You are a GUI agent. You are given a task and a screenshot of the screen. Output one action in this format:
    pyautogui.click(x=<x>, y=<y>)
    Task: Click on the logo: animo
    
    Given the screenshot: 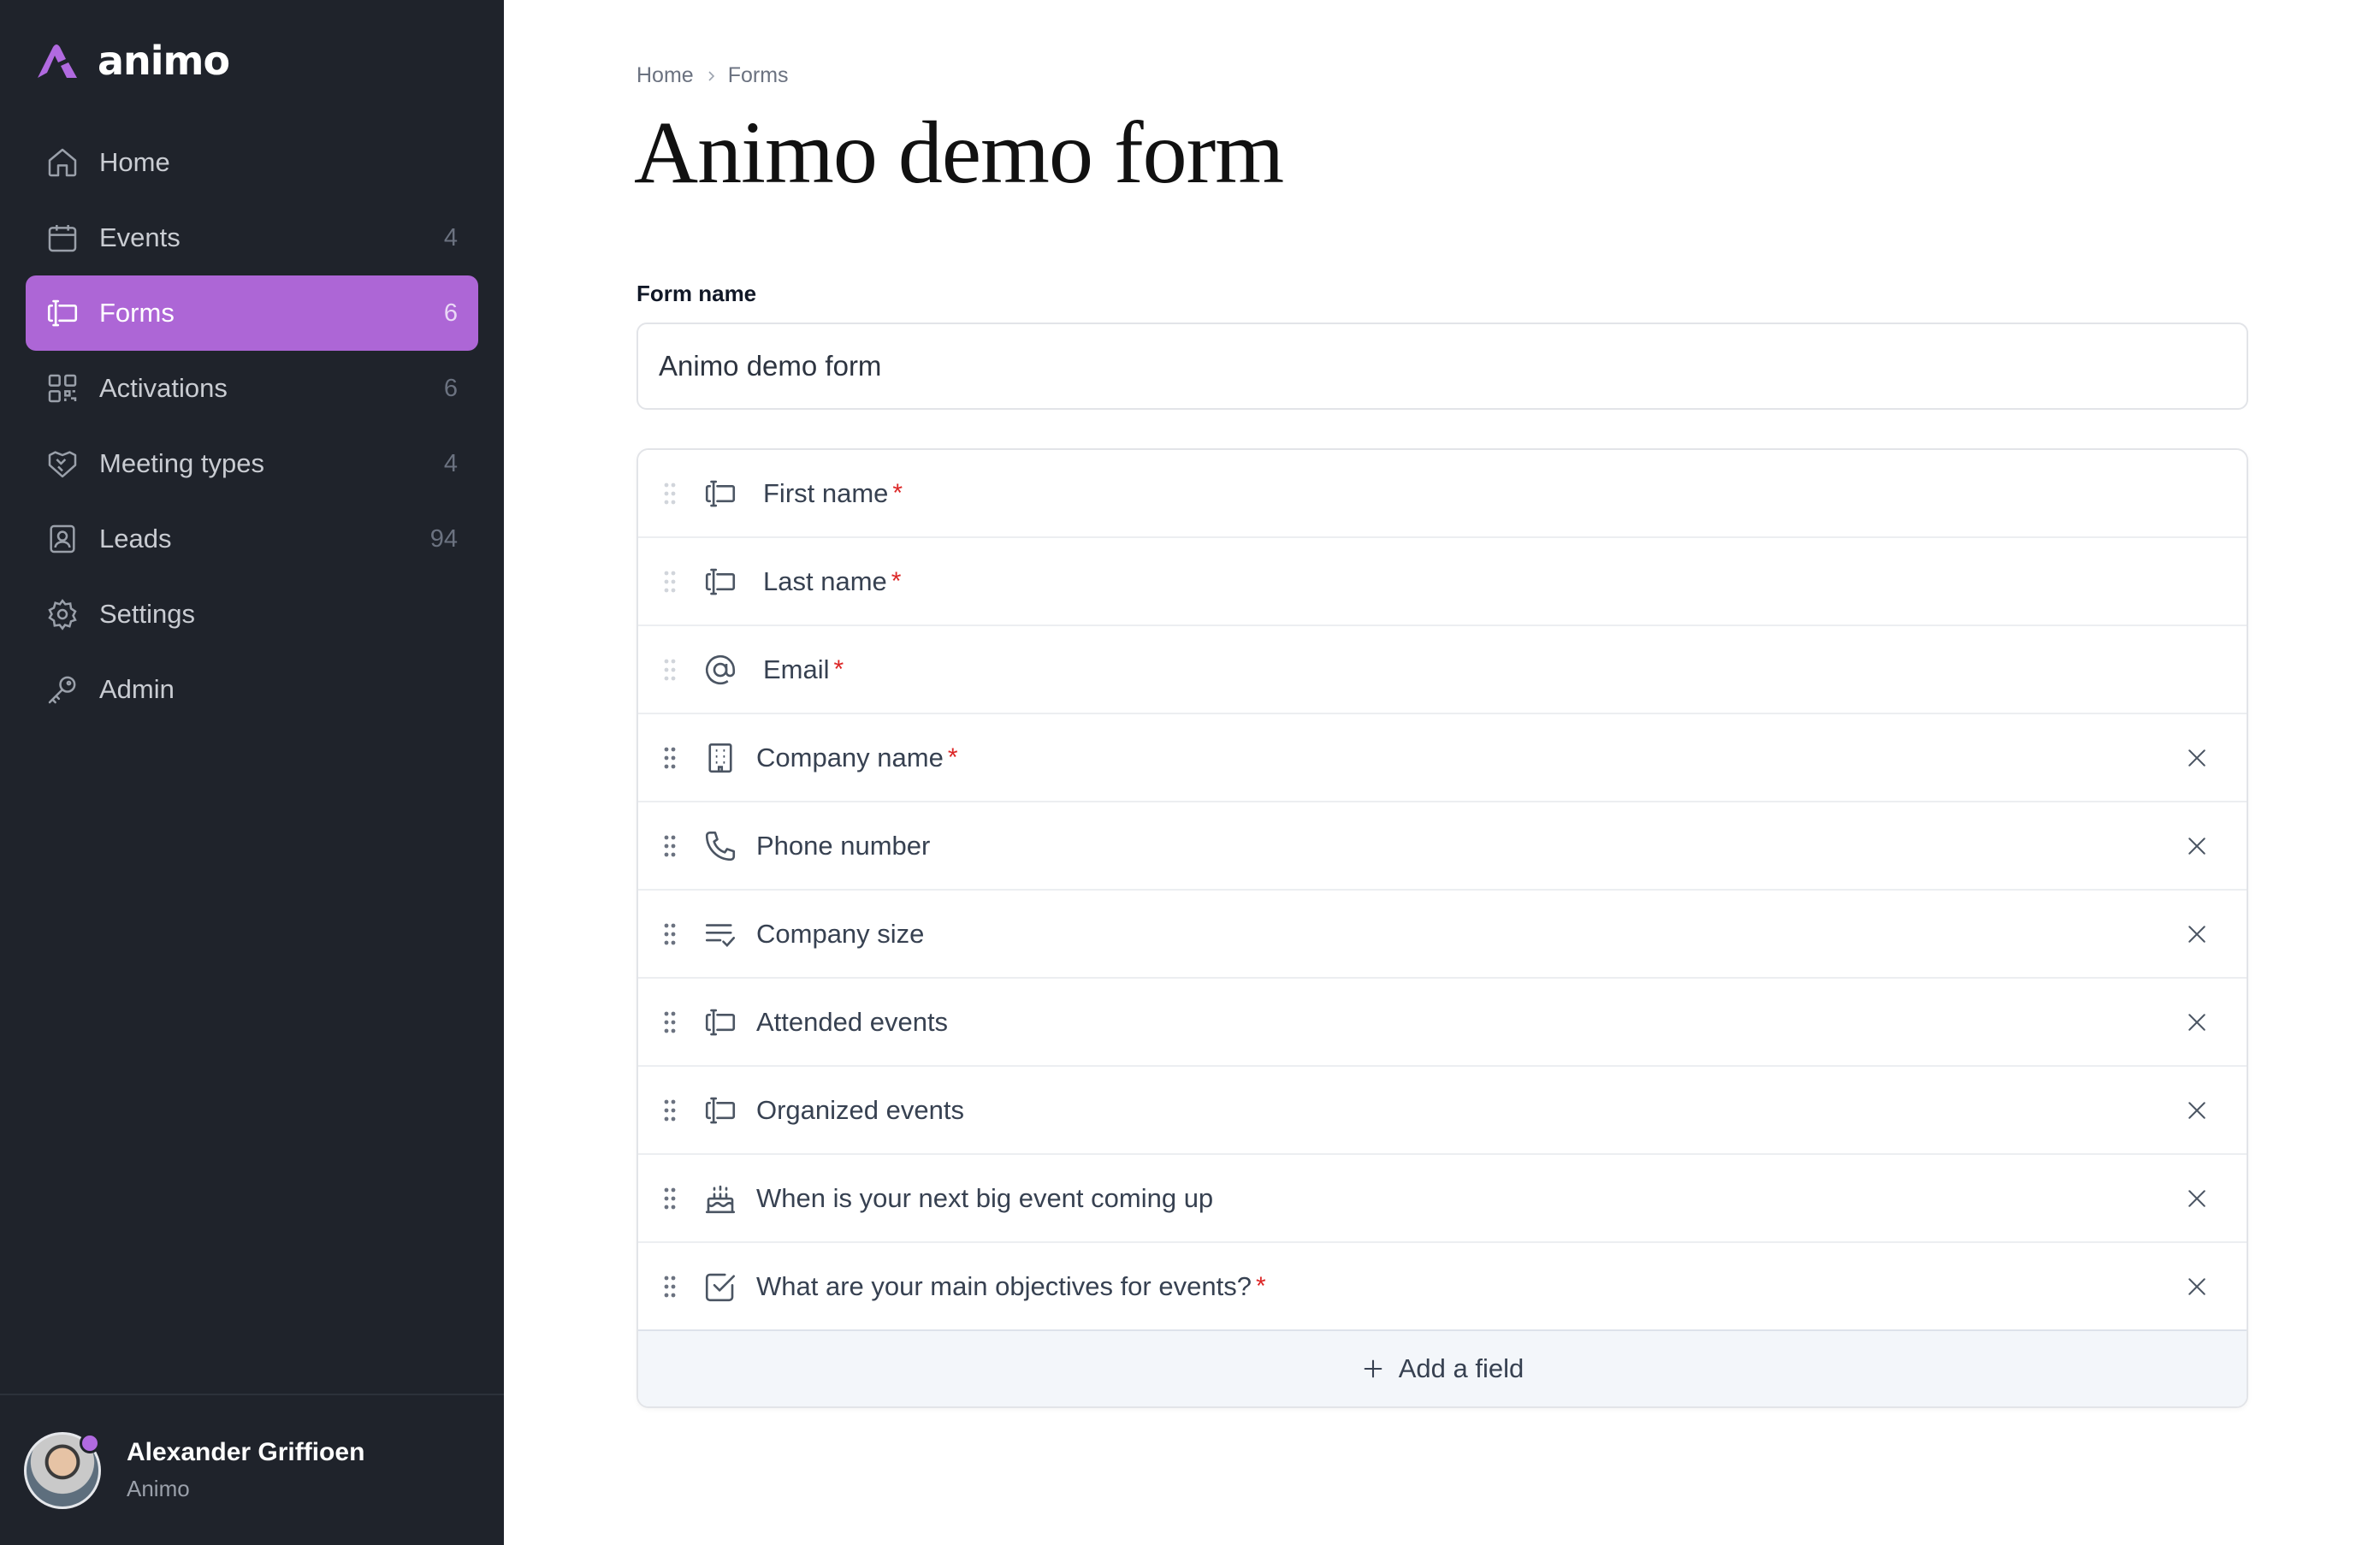 What is the action you would take?
    pyautogui.click(x=134, y=61)
    